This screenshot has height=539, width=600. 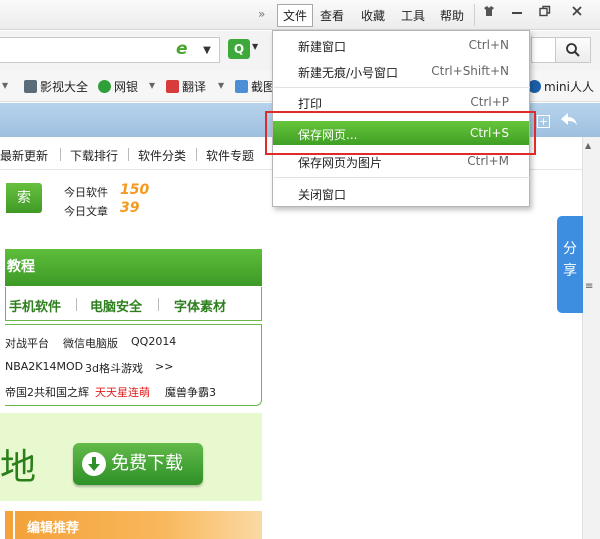 What do you see at coordinates (570, 271) in the screenshot?
I see `share-label-2: 享` at bounding box center [570, 271].